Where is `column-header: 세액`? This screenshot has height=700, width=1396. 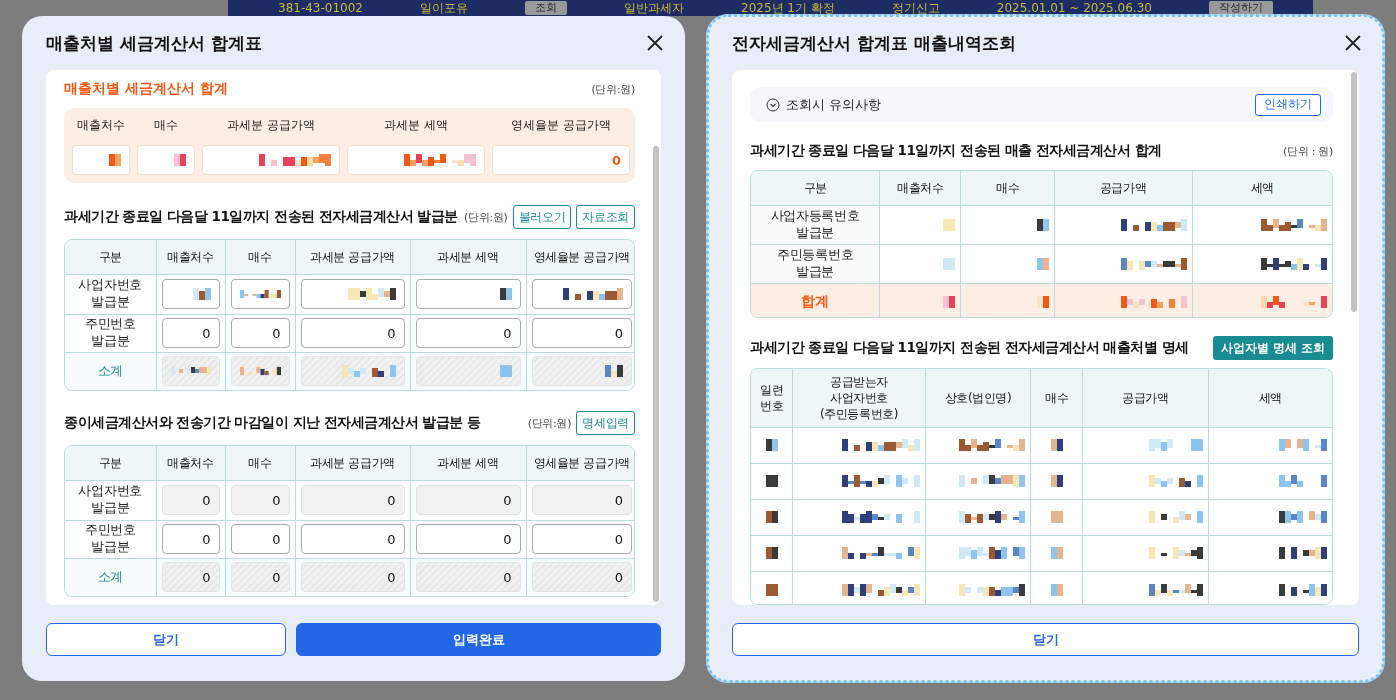 column-header: 세액 is located at coordinates (1270, 398).